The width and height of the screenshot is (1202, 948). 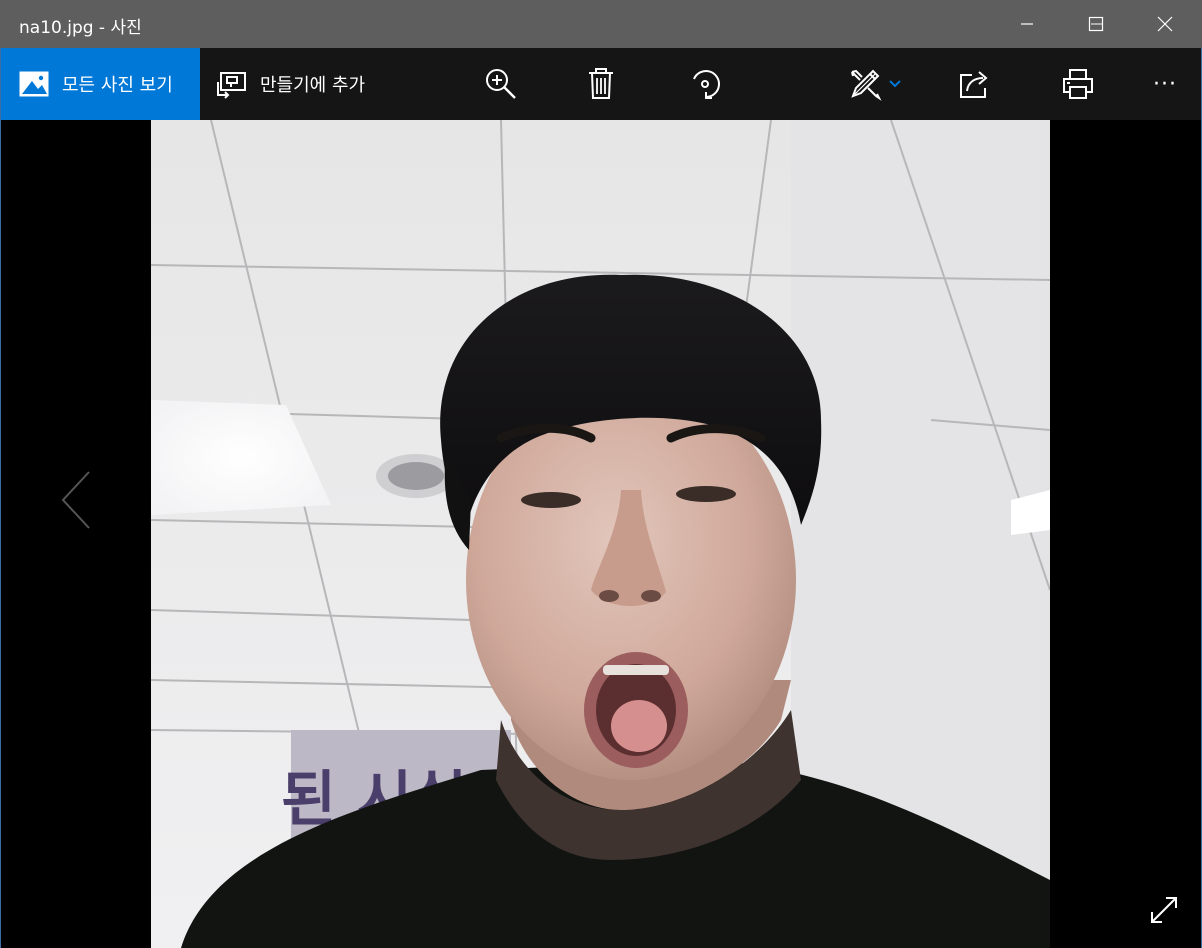 I want to click on edit-create-button, so click(x=875, y=84).